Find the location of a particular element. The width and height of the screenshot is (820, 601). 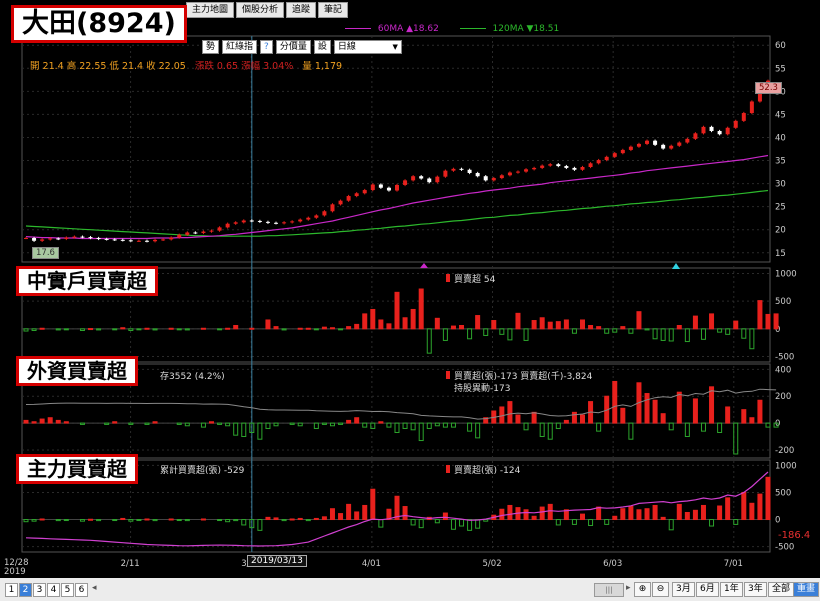

range-3y-button: 3年 is located at coordinates (755, 589).